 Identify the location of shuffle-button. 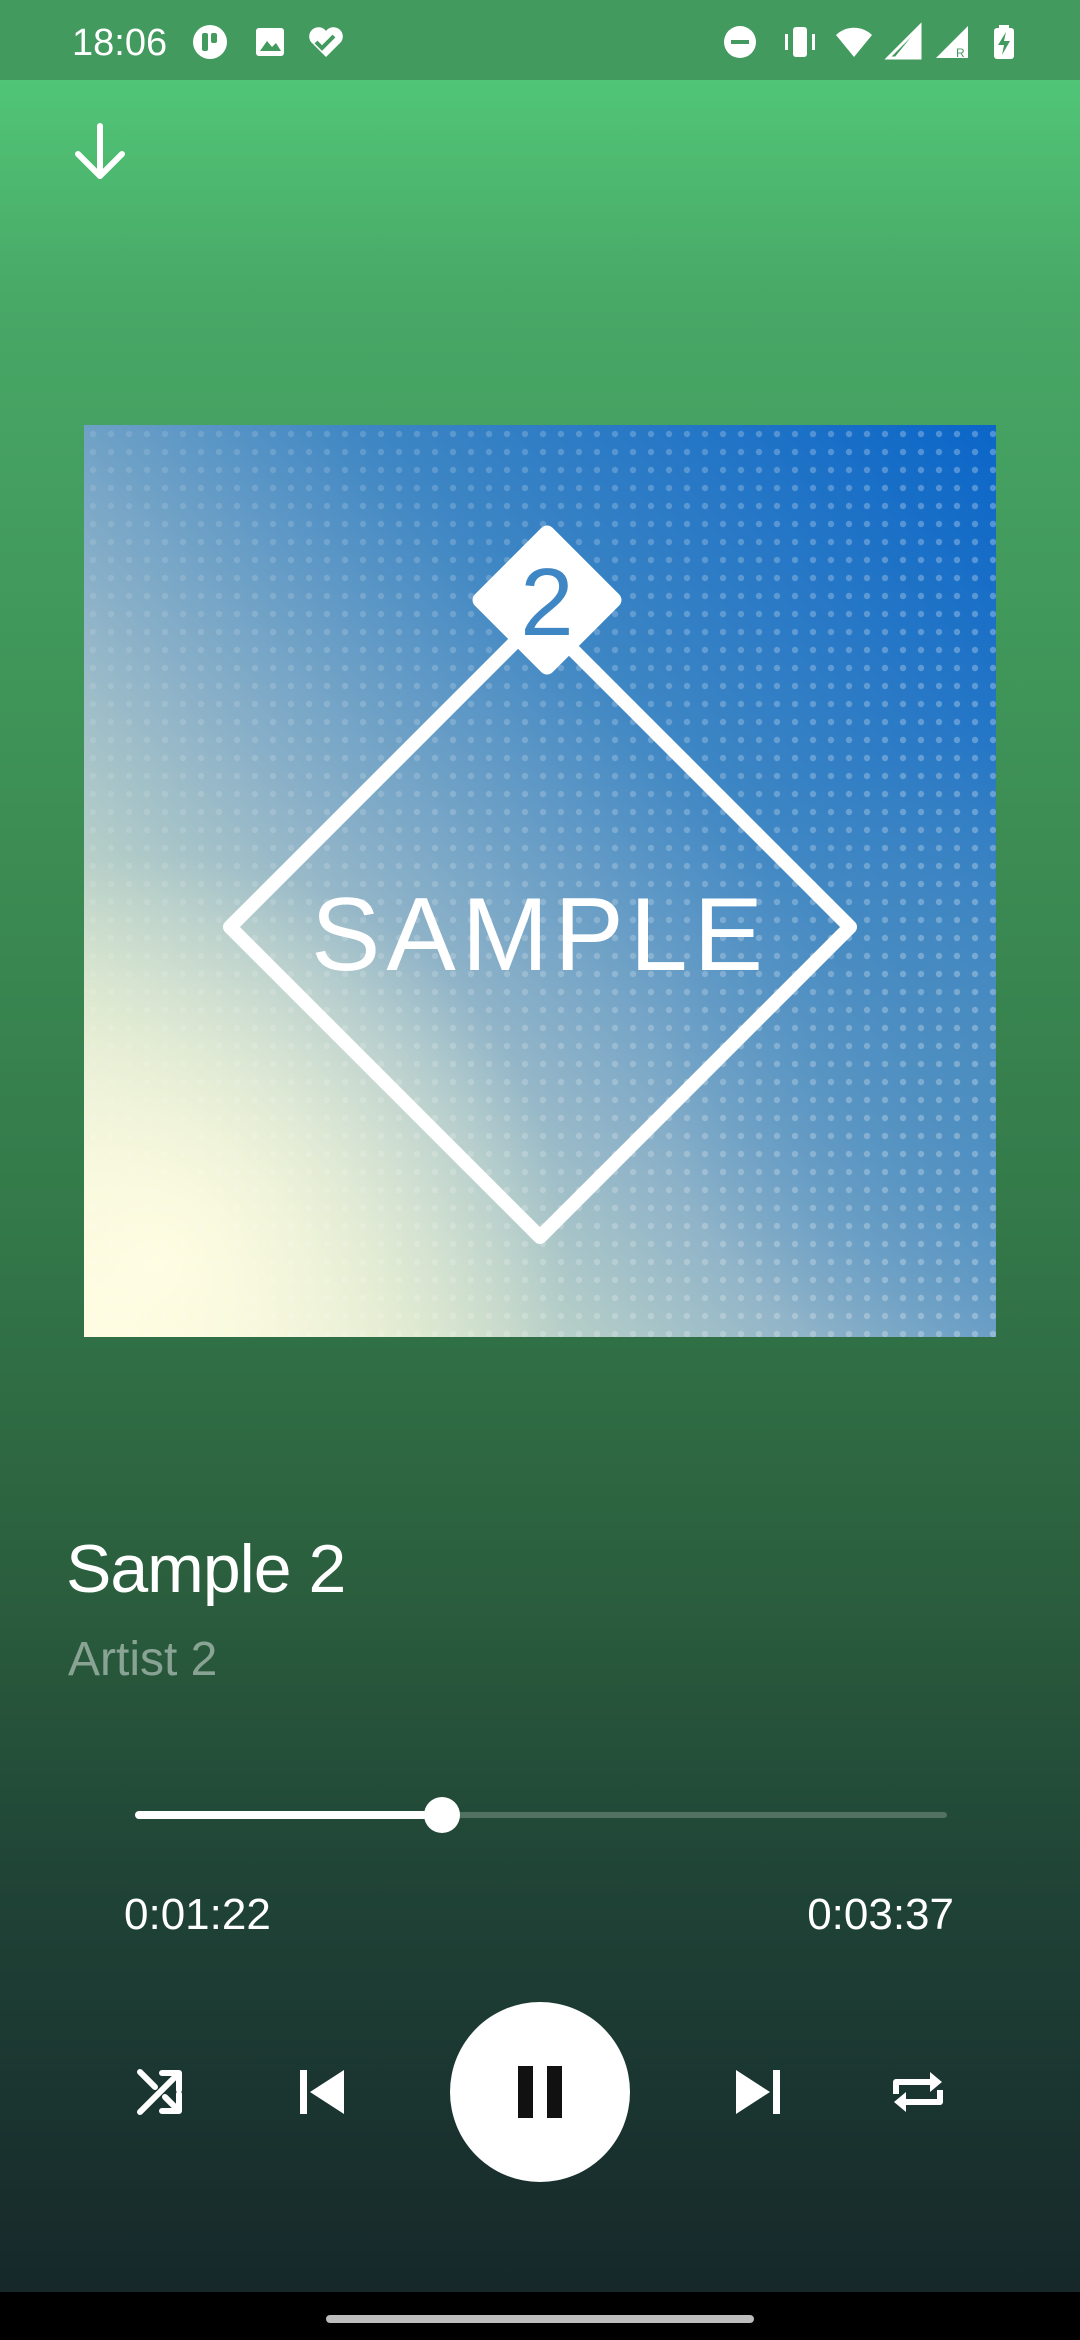
(160, 2092).